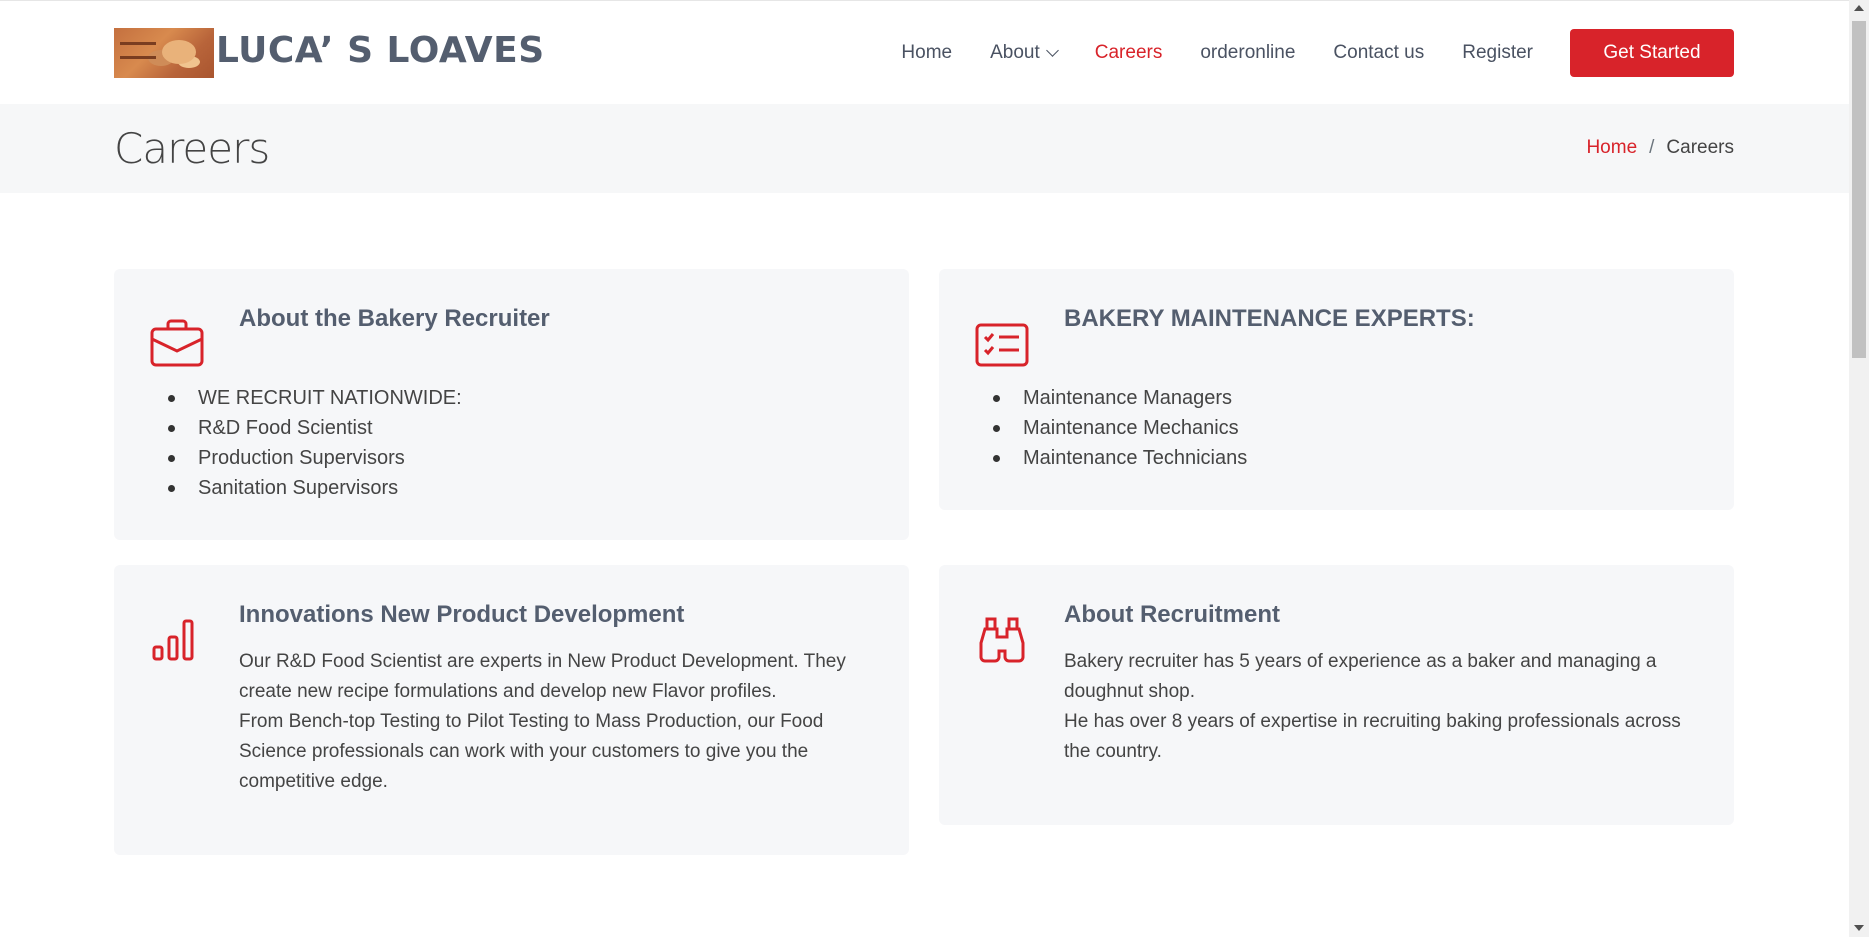  I want to click on chevron-down-icon, so click(1052, 50).